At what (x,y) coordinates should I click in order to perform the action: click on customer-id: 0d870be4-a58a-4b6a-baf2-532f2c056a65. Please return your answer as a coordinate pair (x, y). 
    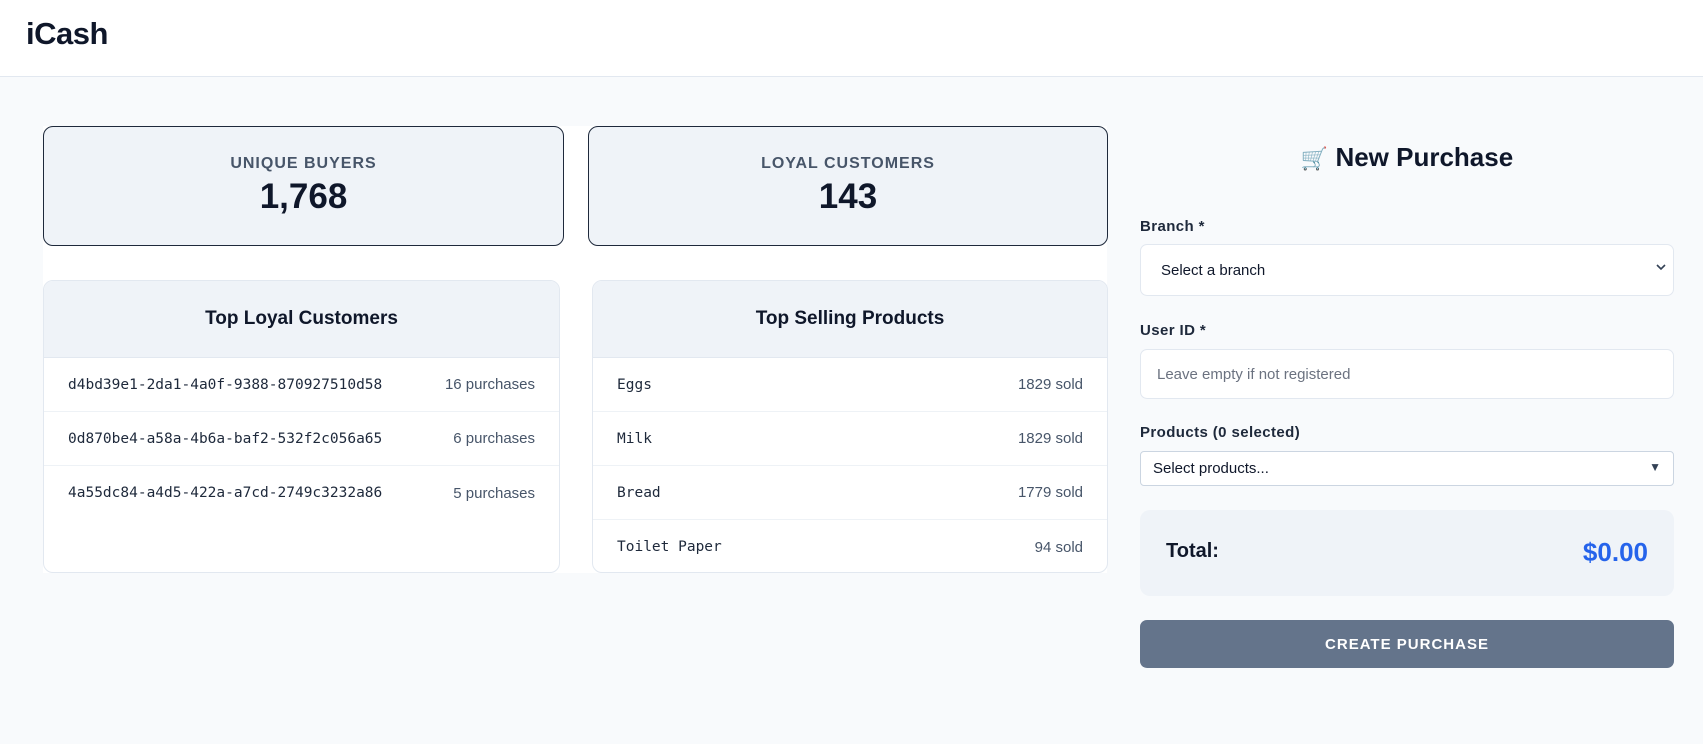
    Looking at the image, I should click on (225, 438).